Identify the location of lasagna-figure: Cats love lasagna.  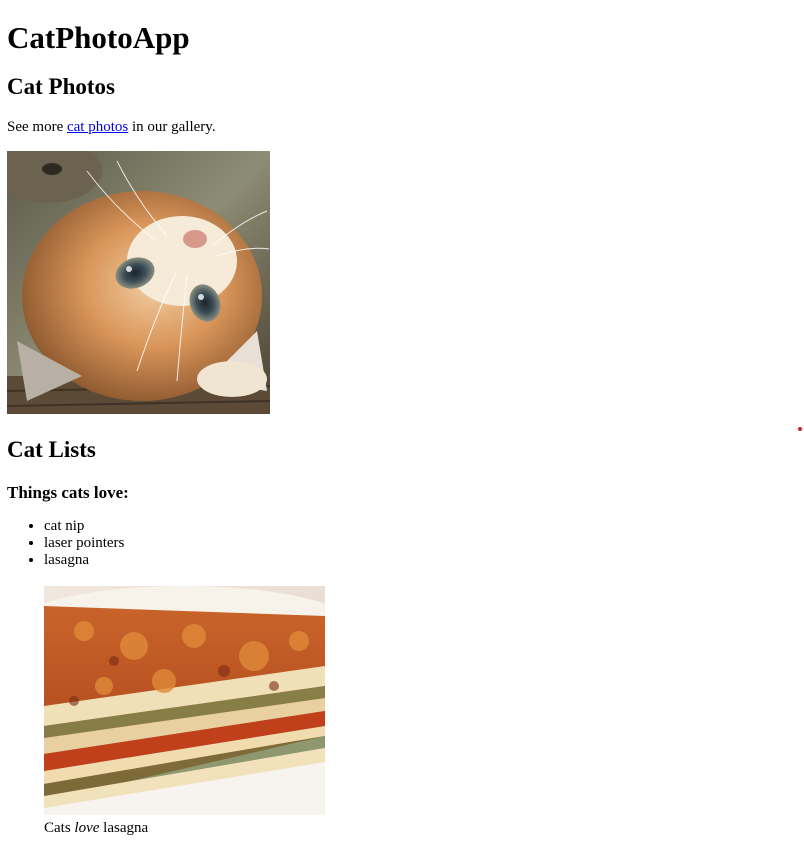
(184, 711).